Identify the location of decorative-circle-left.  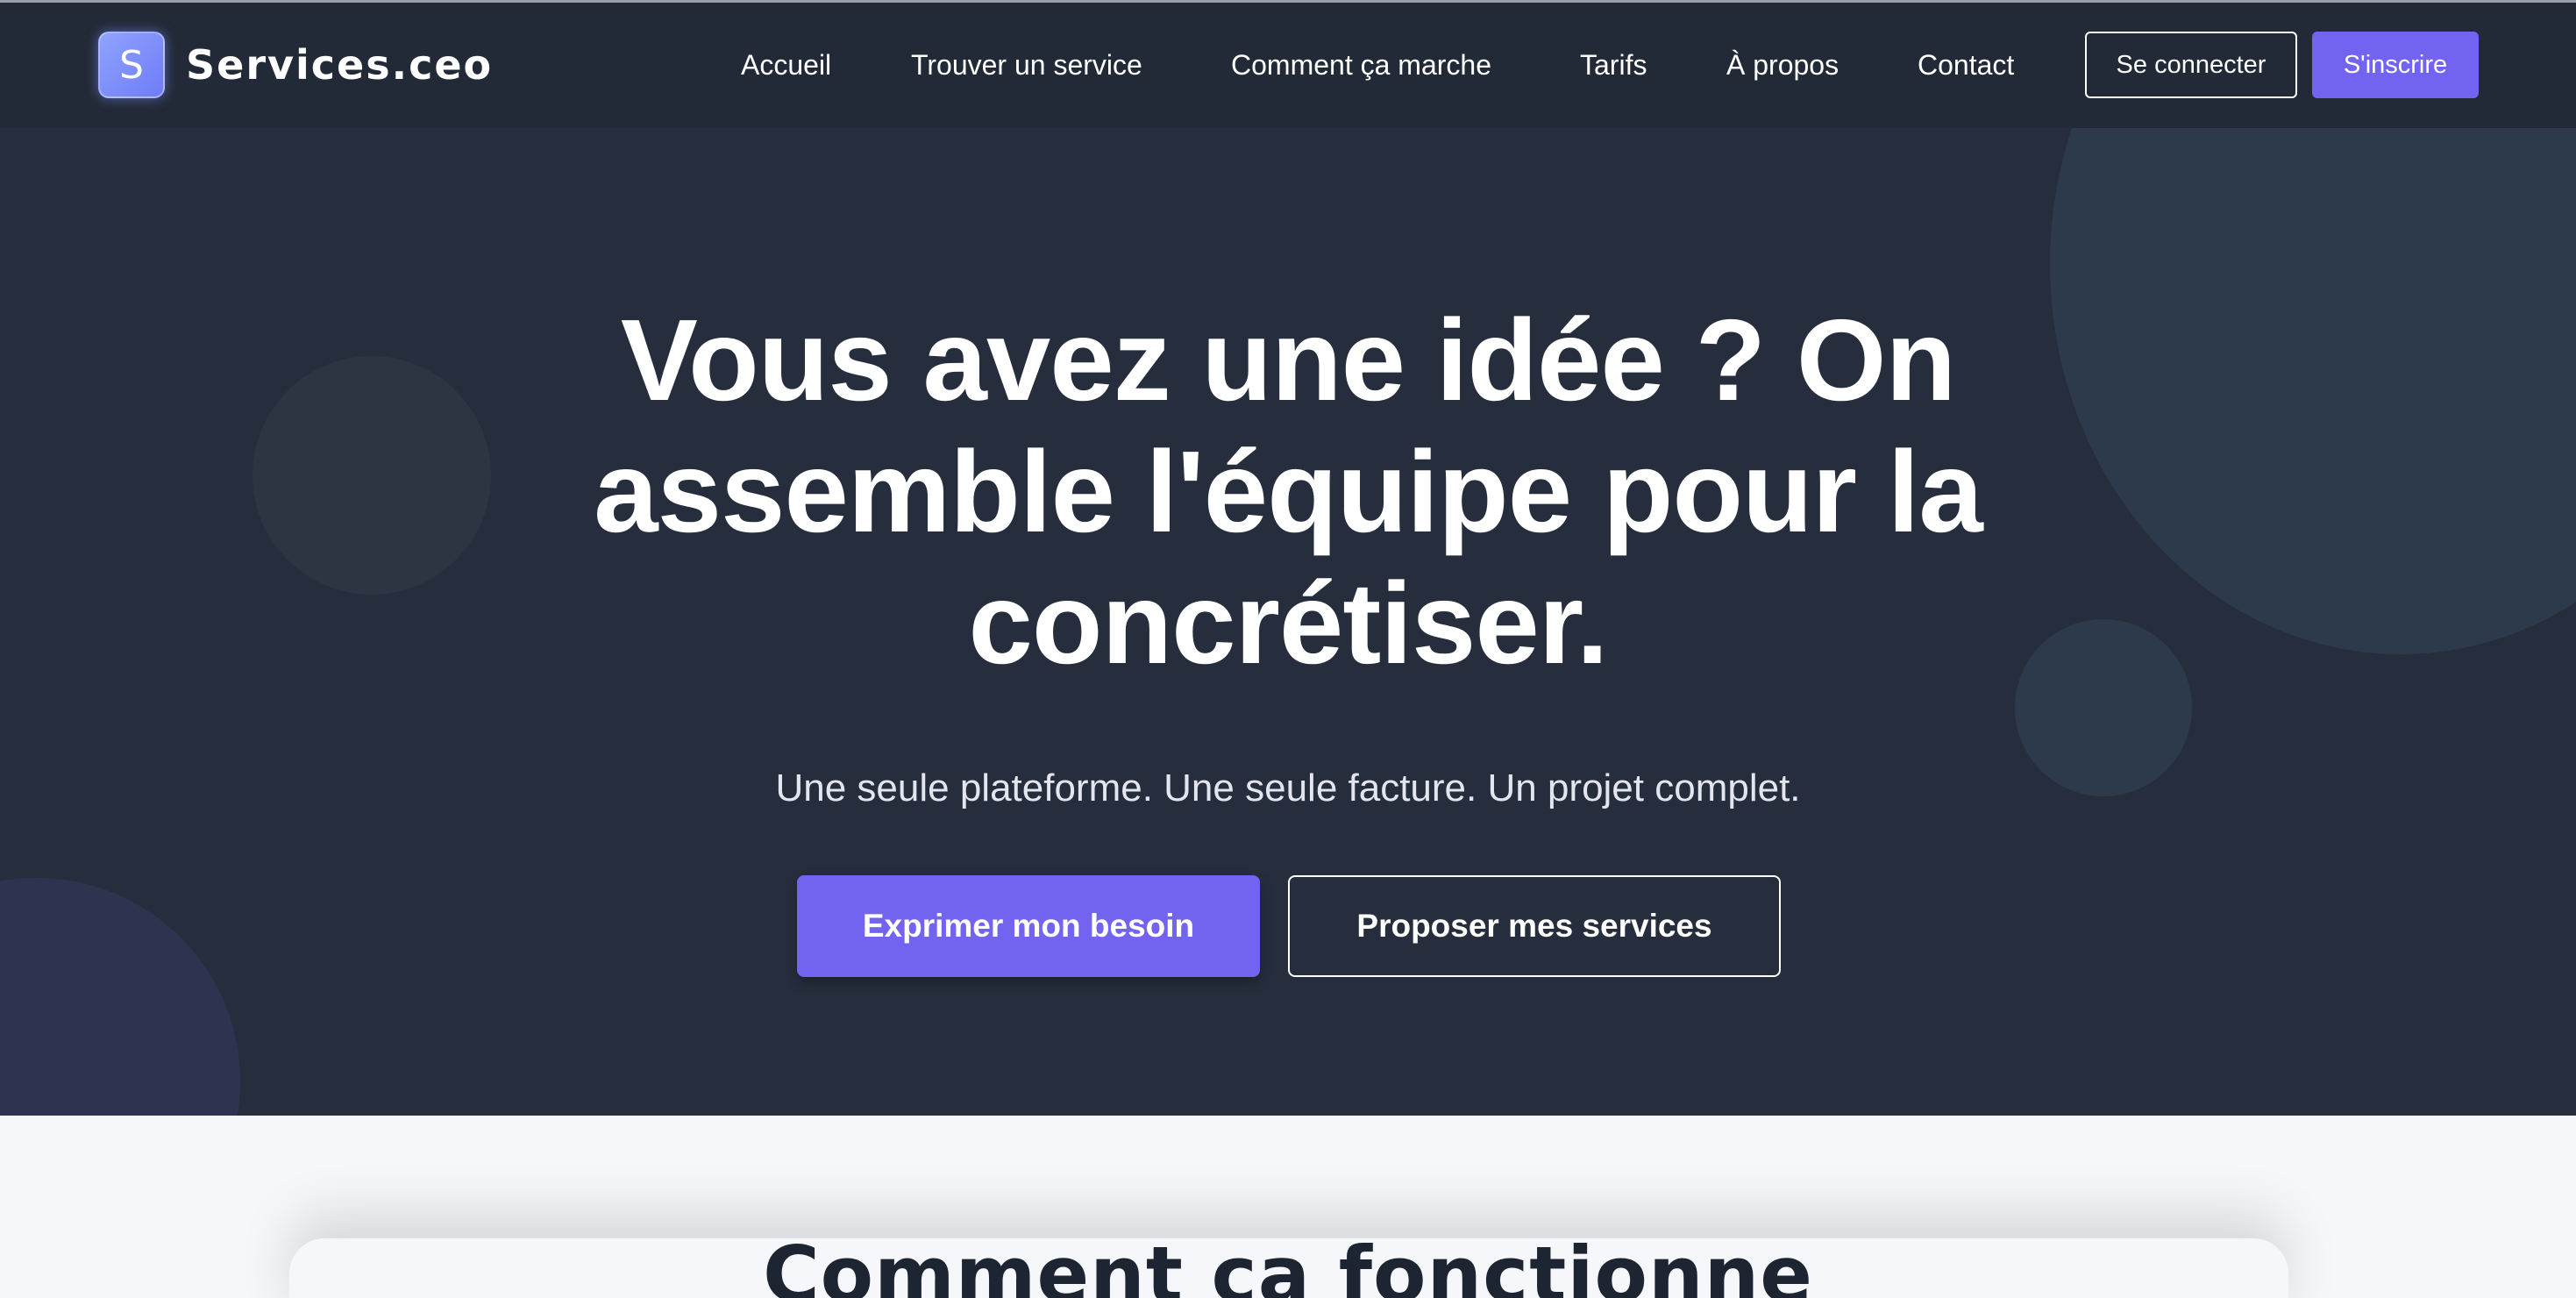
(372, 476).